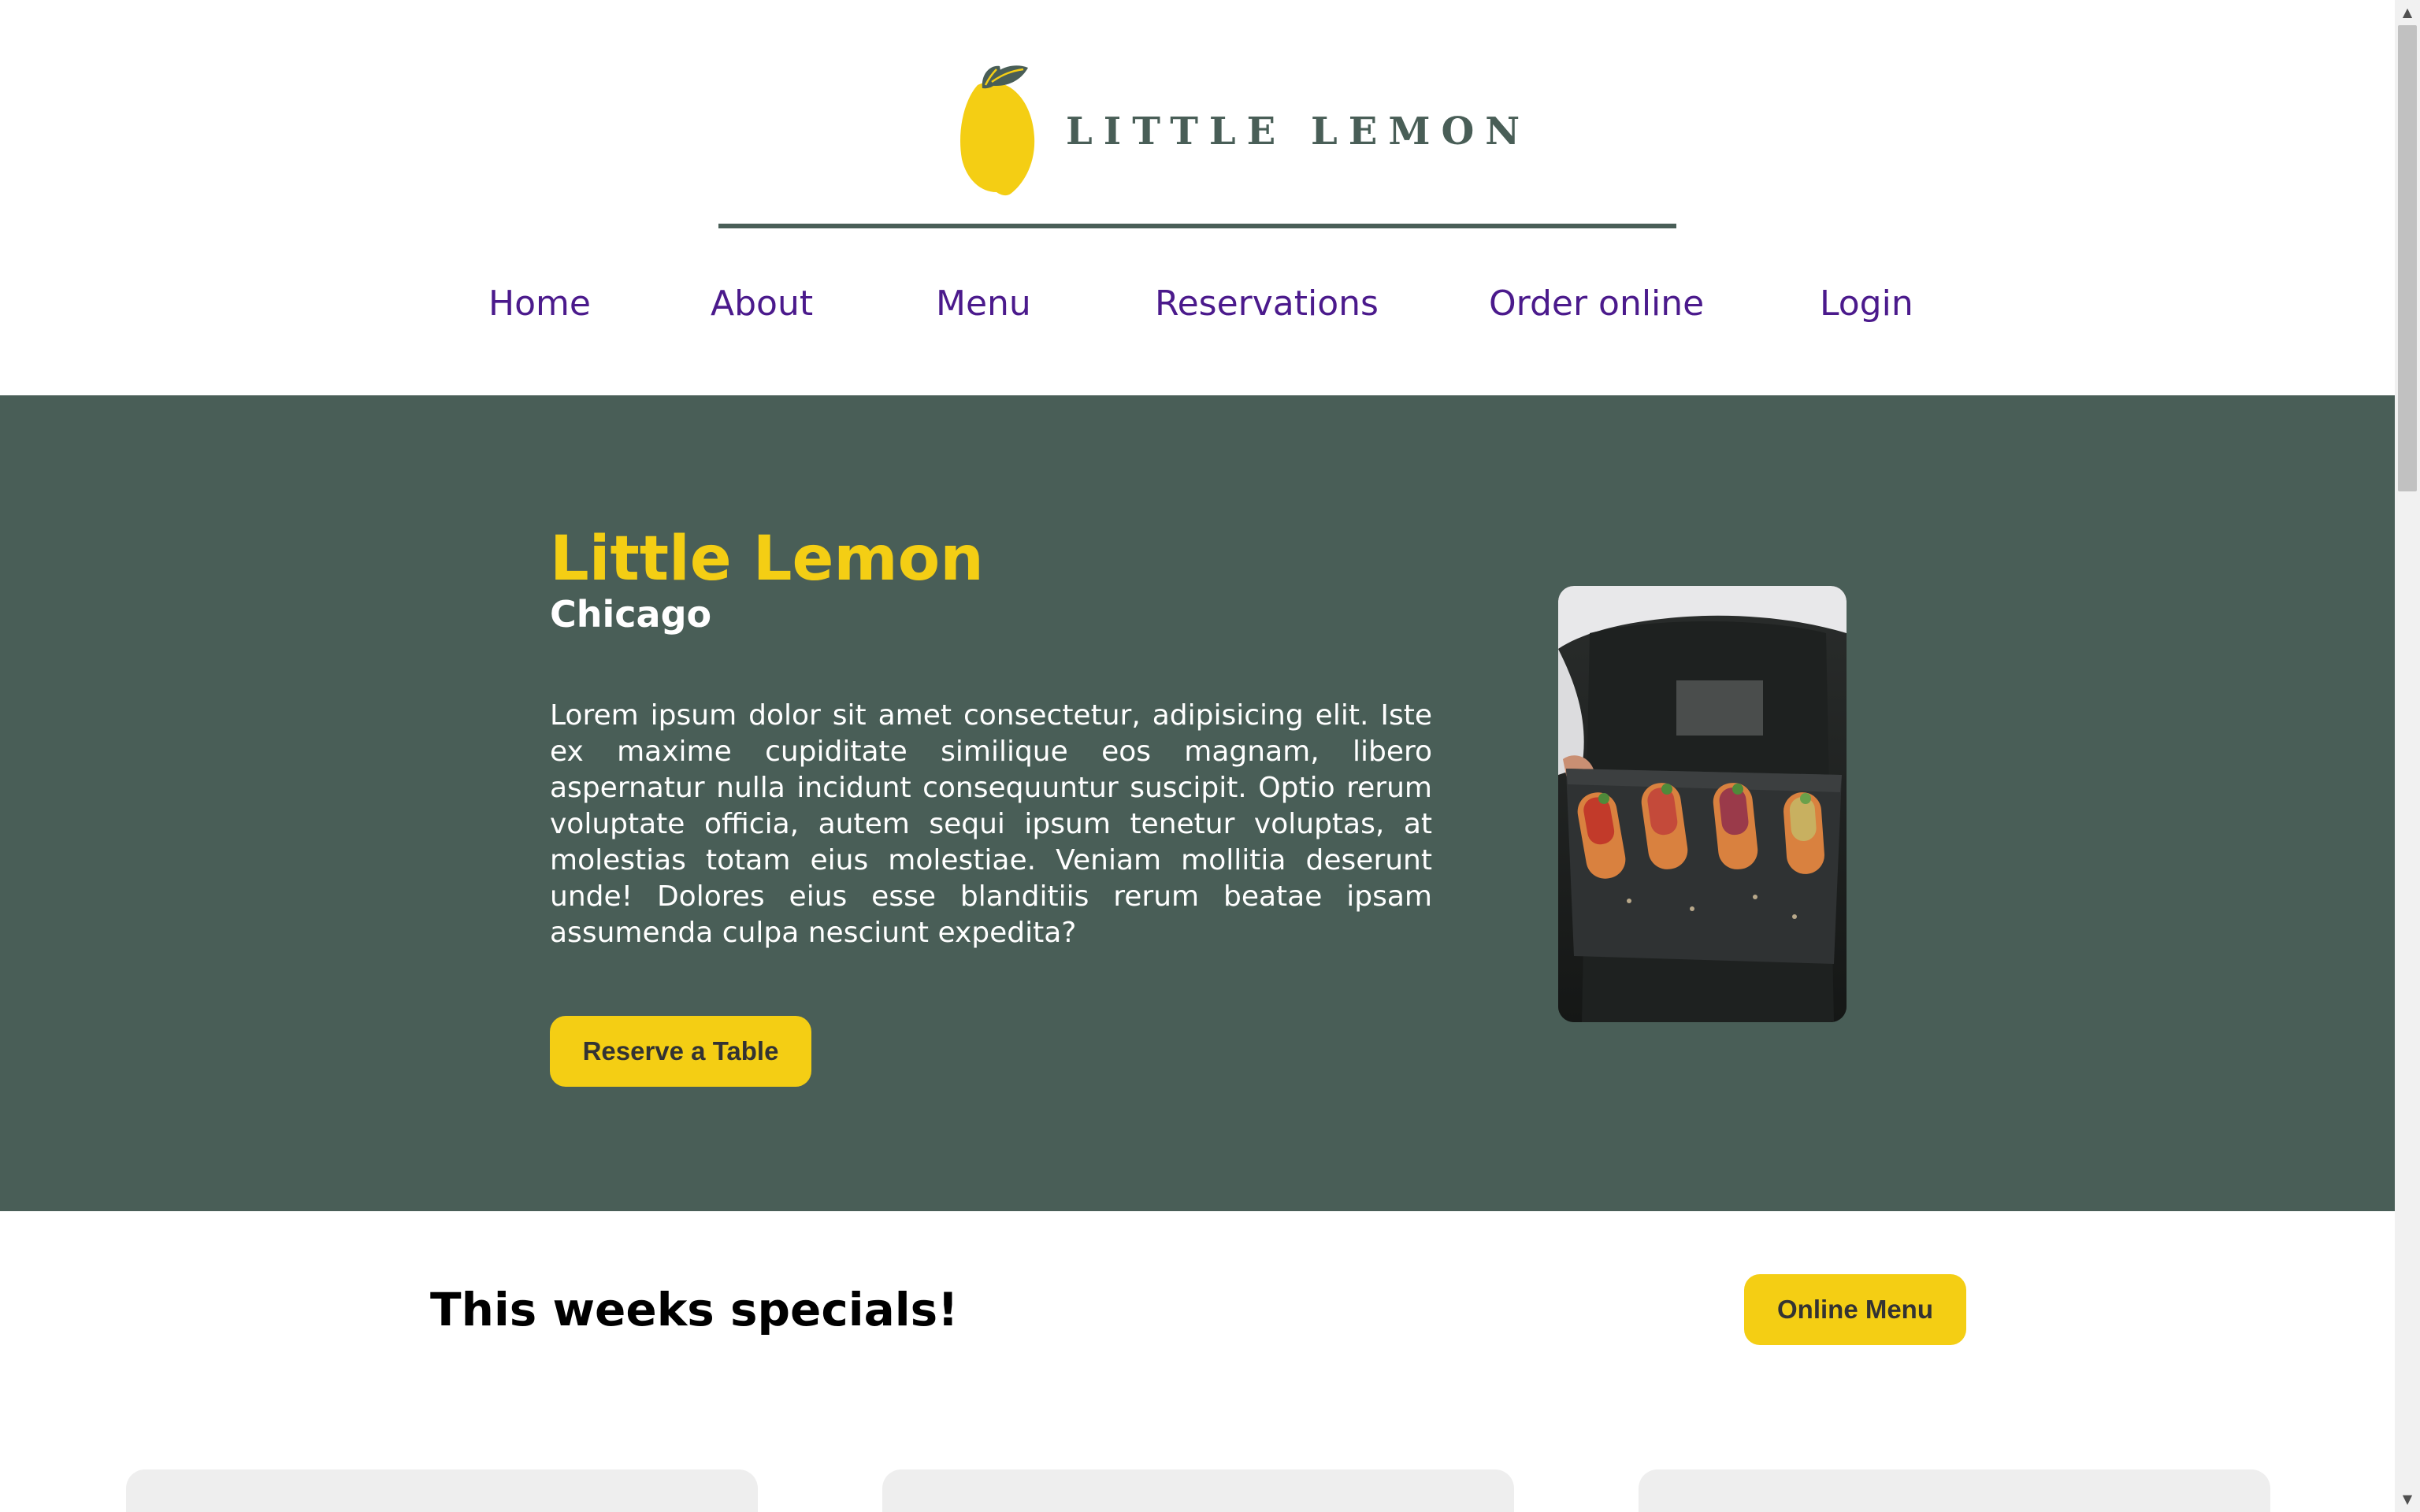 The image size is (2420, 1512). Describe the element at coordinates (2407, 258) in the screenshot. I see `scrollbar-thumb` at that location.